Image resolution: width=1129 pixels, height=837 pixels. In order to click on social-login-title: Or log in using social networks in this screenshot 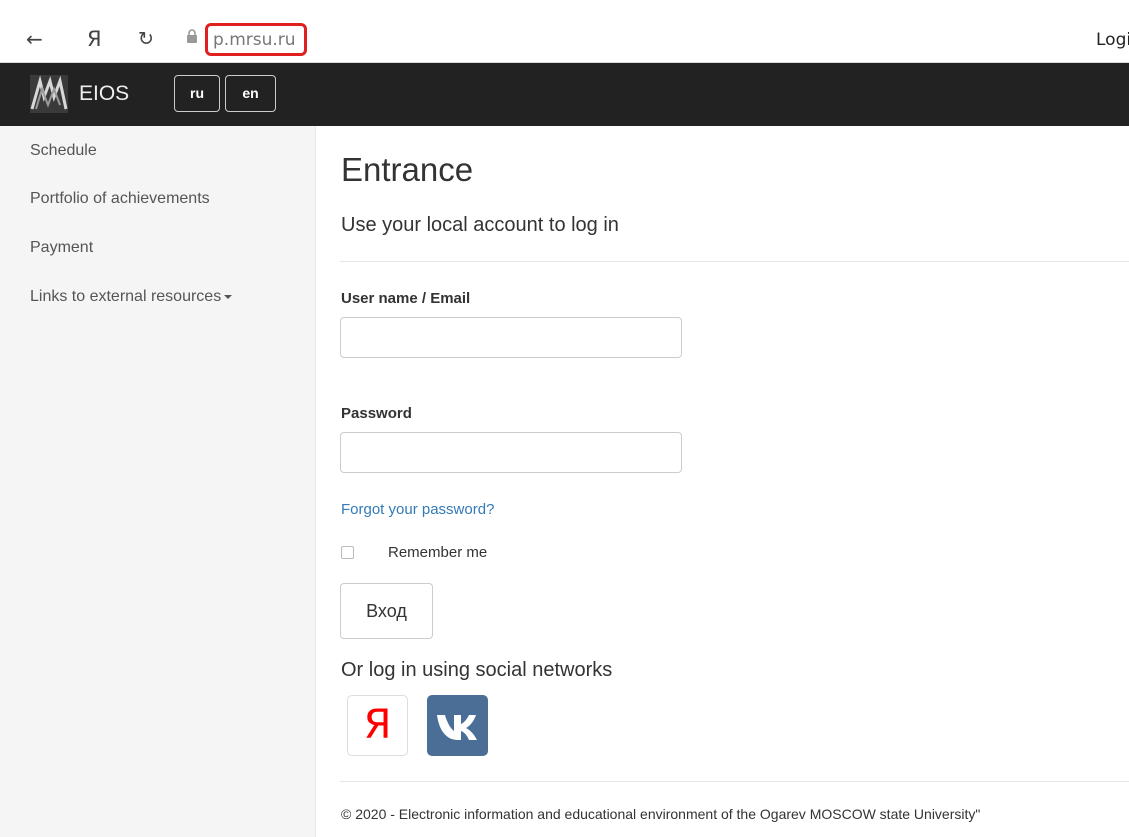, I will do `click(477, 670)`.